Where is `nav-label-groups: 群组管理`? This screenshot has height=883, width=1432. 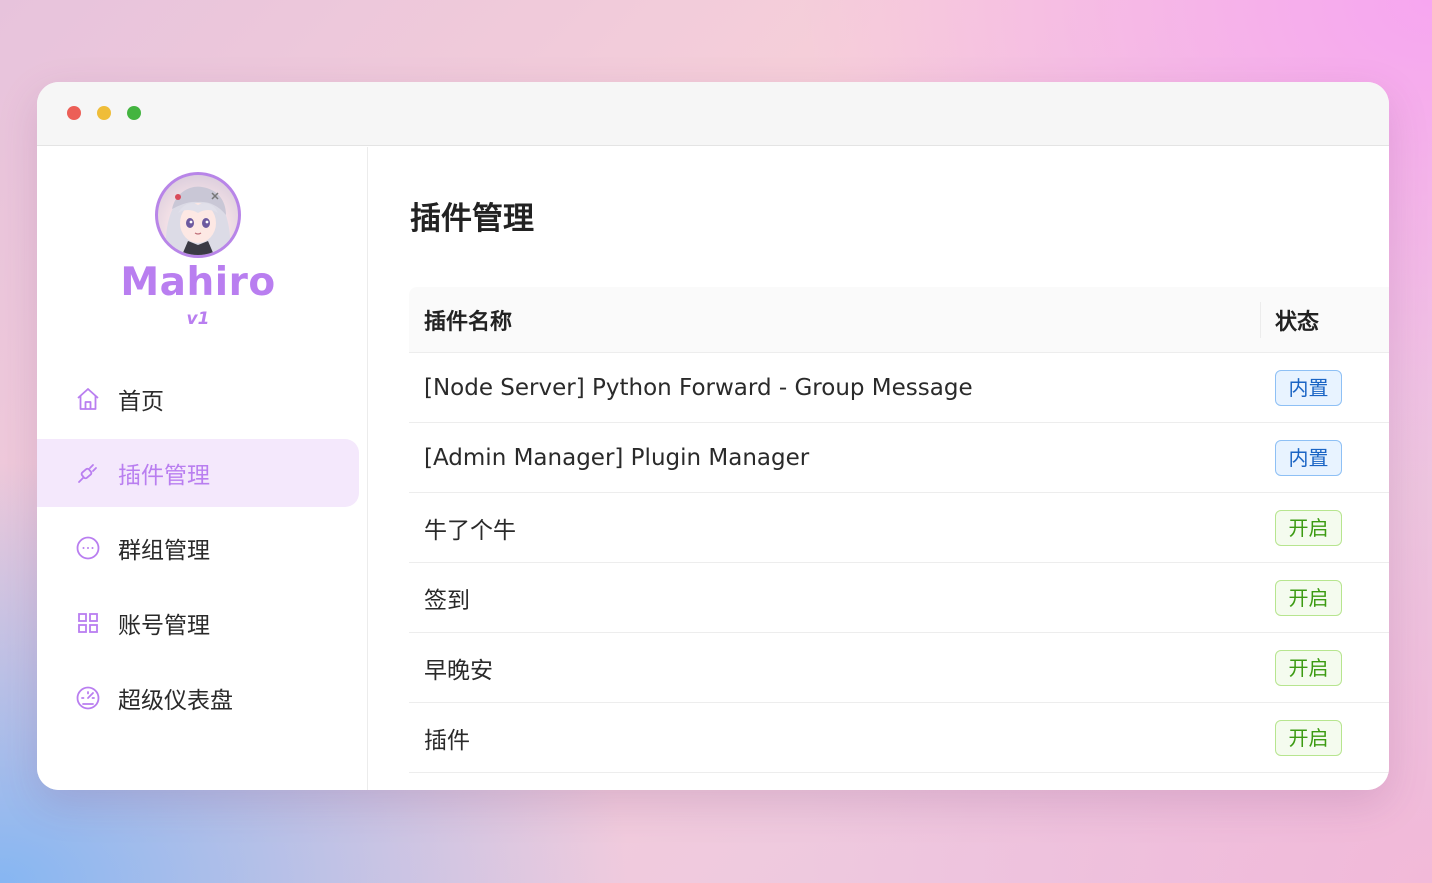 nav-label-groups: 群组管理 is located at coordinates (164, 551).